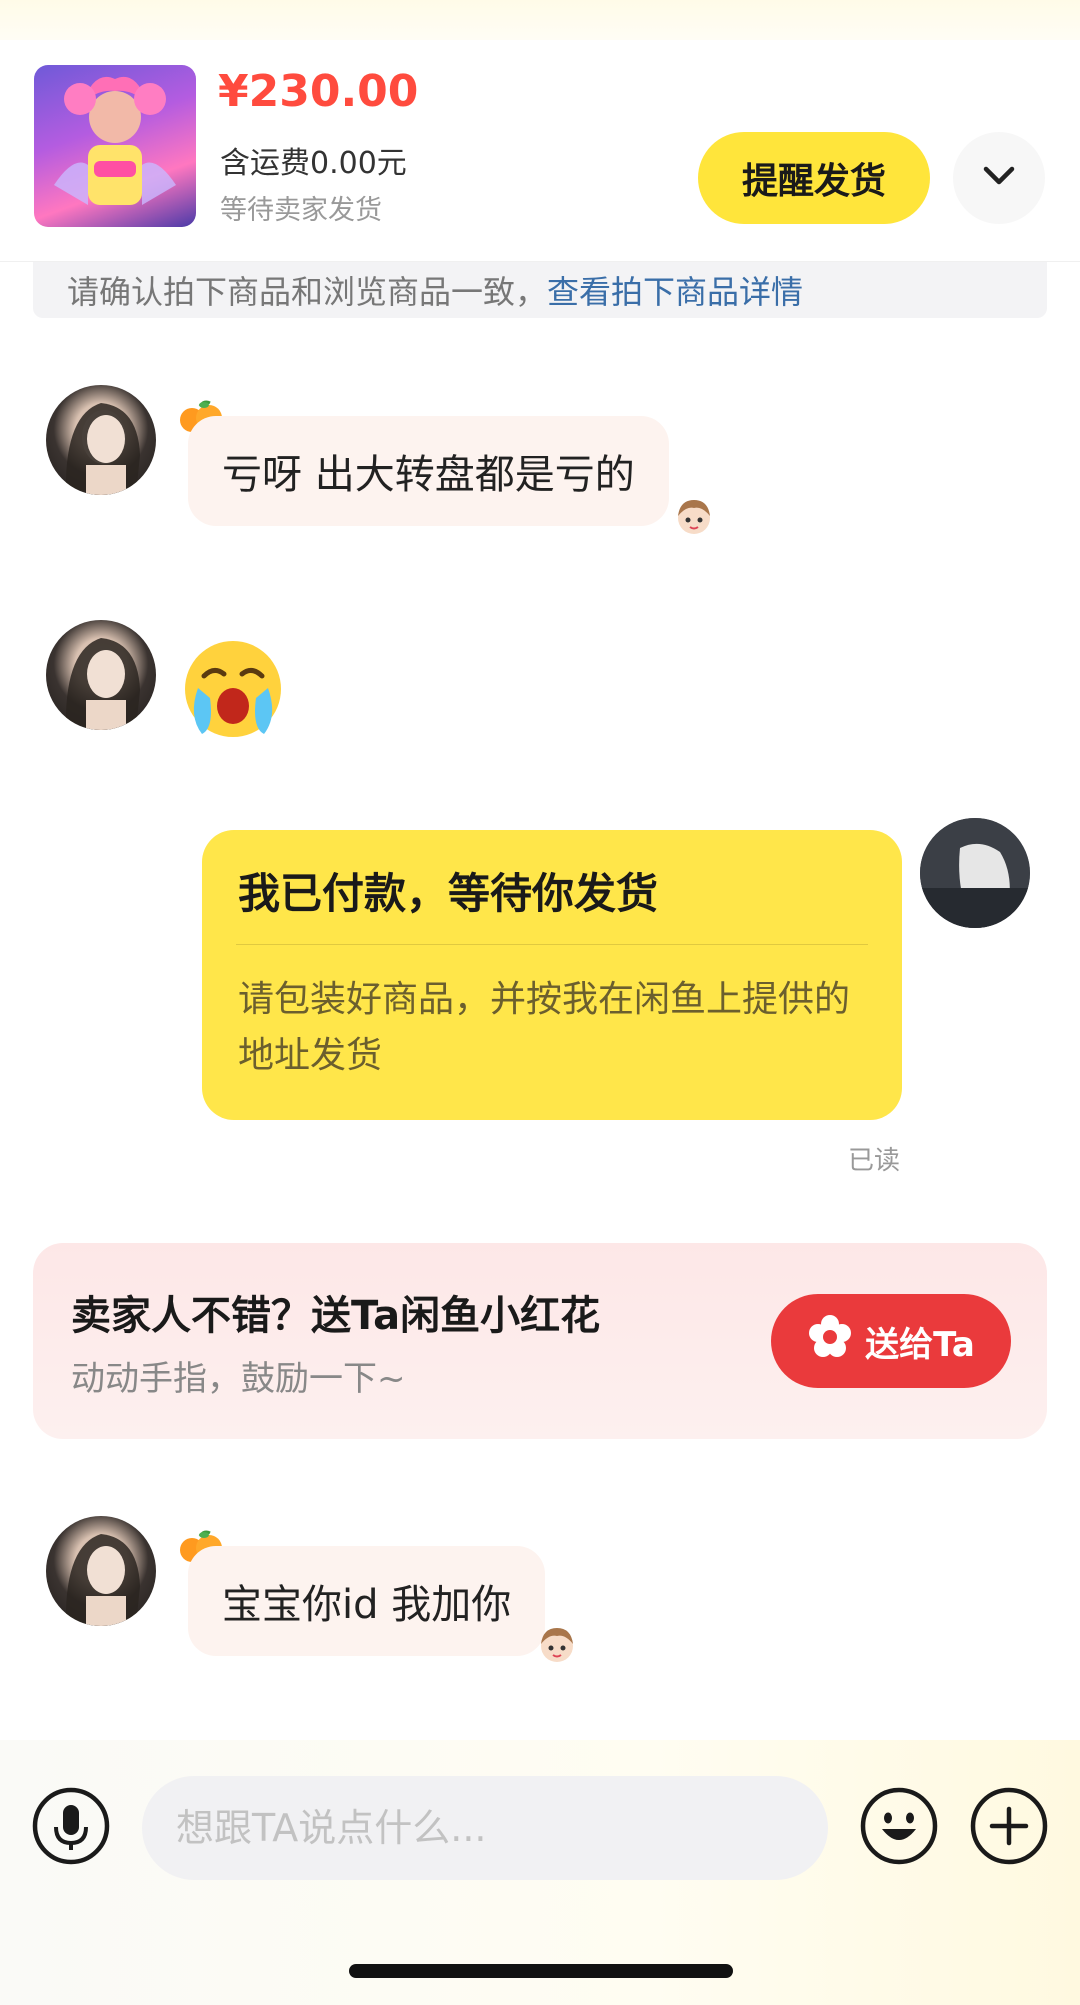  What do you see at coordinates (552, 975) in the screenshot?
I see `payment-status-card: 我已付款，等待你发货 请包装好商品，并按我在闲鱼上提供的地址发货` at bounding box center [552, 975].